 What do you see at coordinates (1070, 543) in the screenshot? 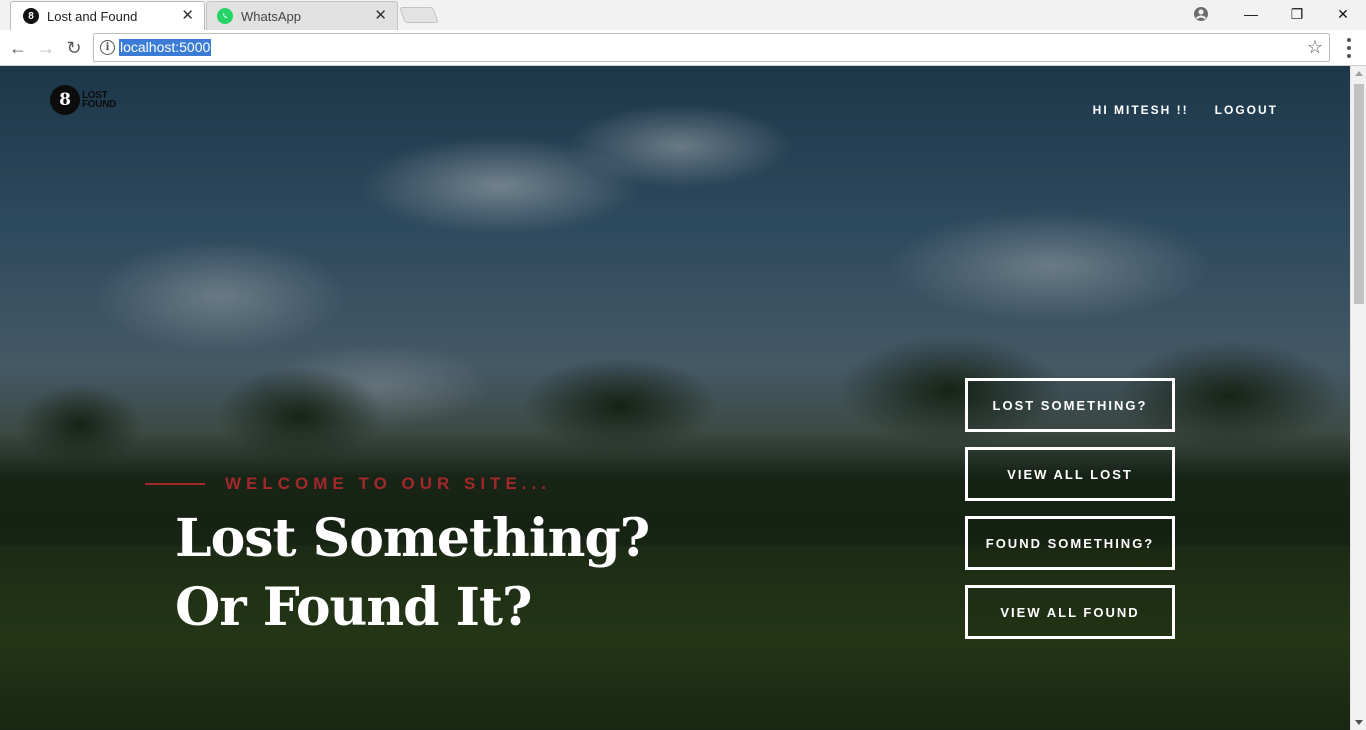
I see `found-something-button: FOUND SOMETHING?` at bounding box center [1070, 543].